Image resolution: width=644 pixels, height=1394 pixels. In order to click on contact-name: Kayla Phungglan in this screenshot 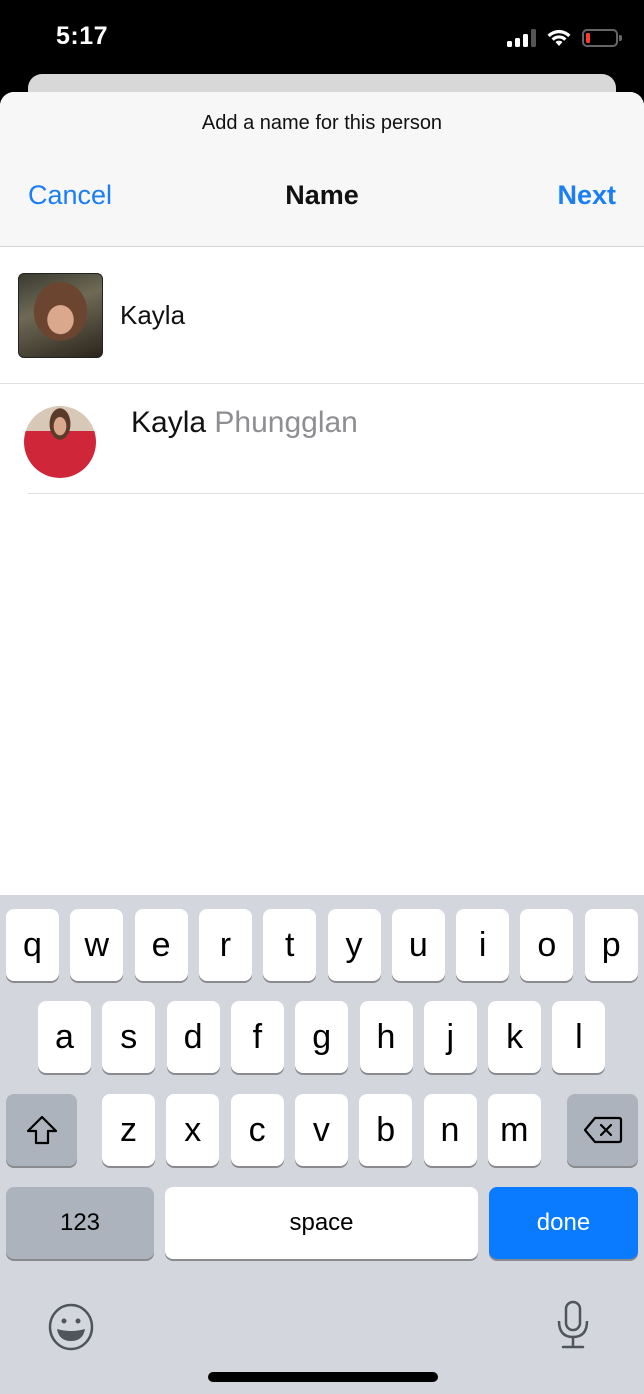, I will do `click(244, 423)`.